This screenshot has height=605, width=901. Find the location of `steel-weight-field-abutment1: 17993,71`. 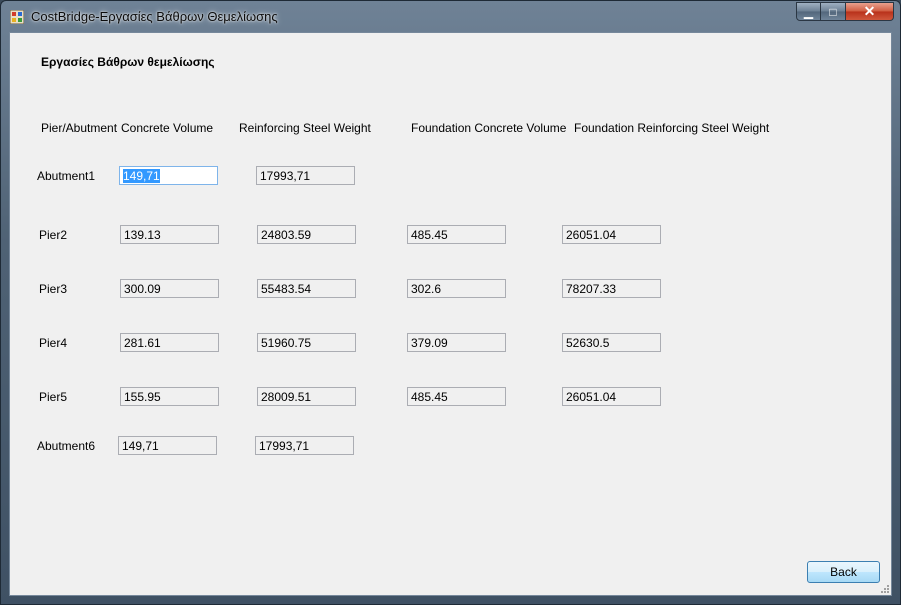

steel-weight-field-abutment1: 17993,71 is located at coordinates (305, 175).